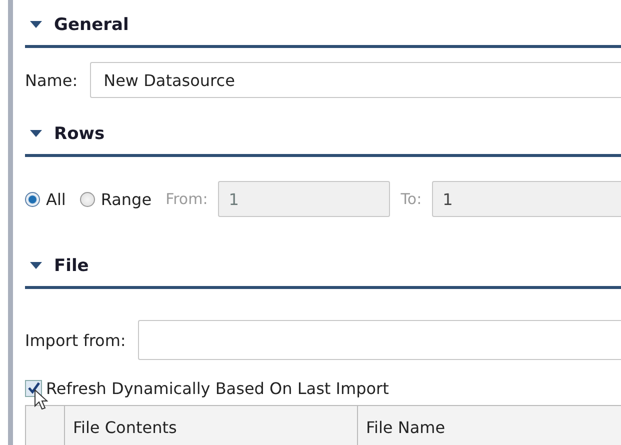  I want to click on column-header: File Contents, so click(211, 425).